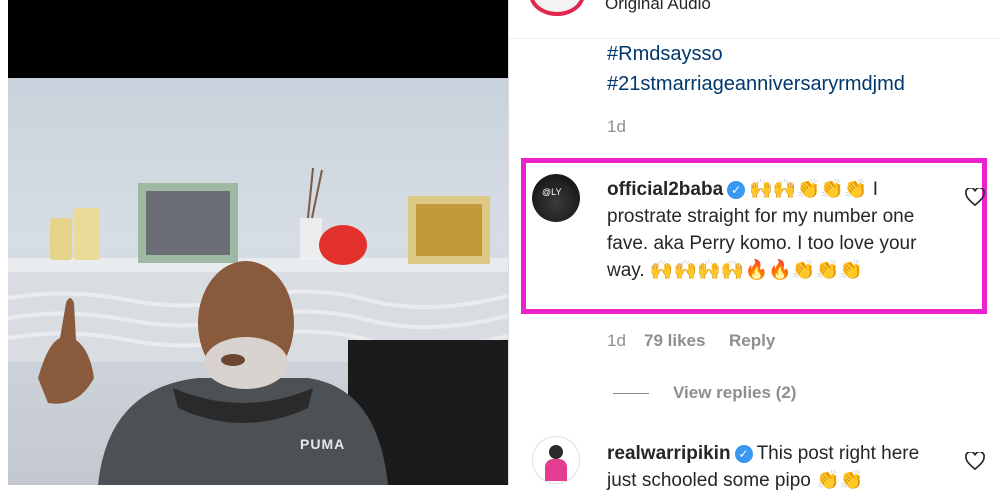 Image resolution: width=1000 pixels, height=494 pixels. What do you see at coordinates (665, 189) in the screenshot?
I see `comment-username: official2baba` at bounding box center [665, 189].